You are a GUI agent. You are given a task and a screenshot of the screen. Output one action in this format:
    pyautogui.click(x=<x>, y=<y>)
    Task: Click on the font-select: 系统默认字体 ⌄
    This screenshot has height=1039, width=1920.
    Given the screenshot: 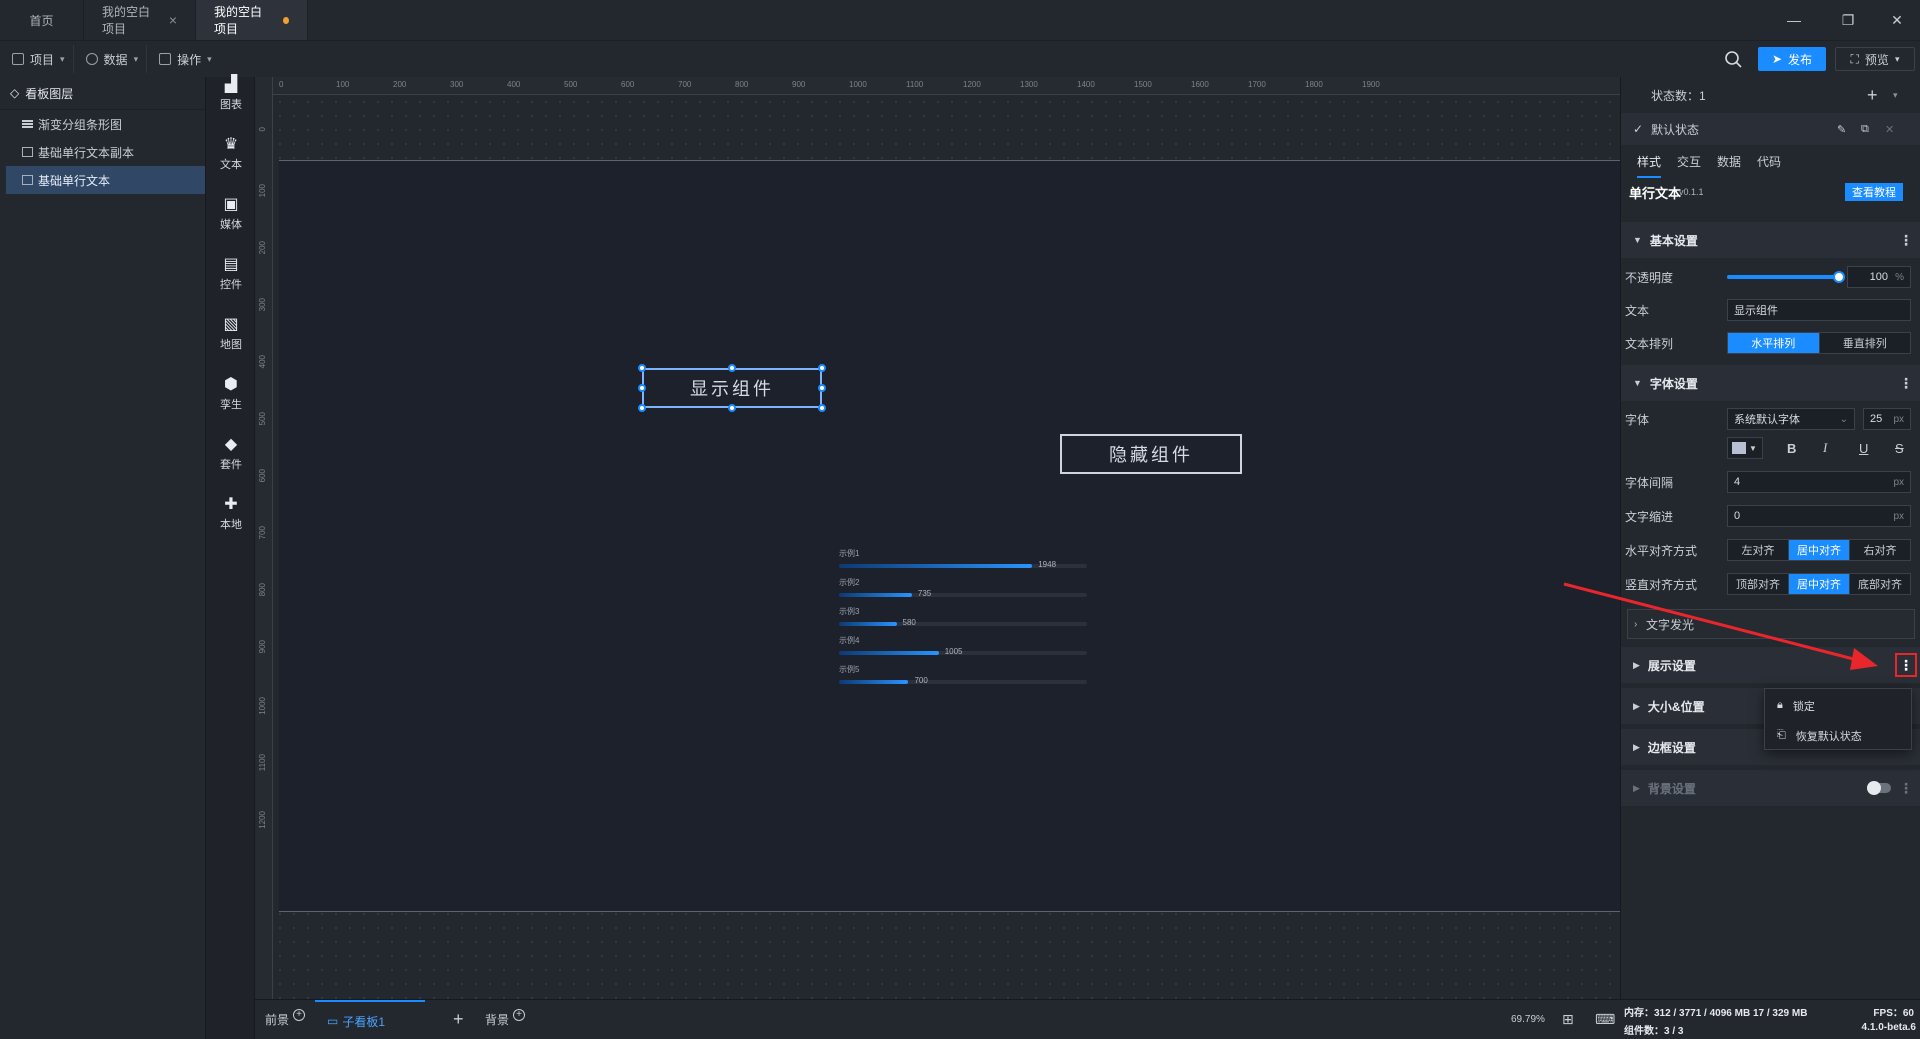 What is the action you would take?
    pyautogui.click(x=1791, y=419)
    